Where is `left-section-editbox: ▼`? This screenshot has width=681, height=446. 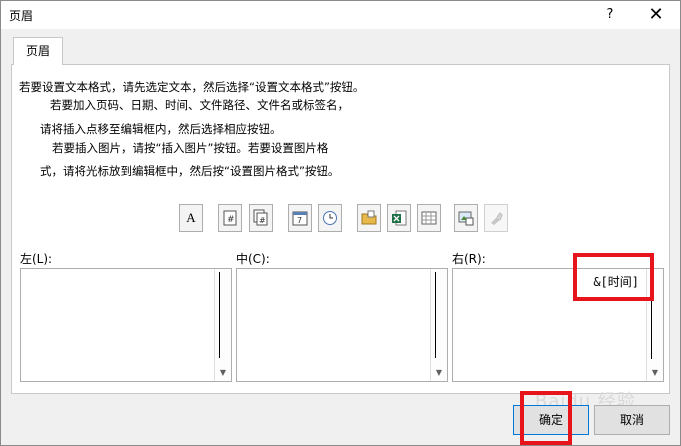
left-section-editbox: ▼ is located at coordinates (126, 325).